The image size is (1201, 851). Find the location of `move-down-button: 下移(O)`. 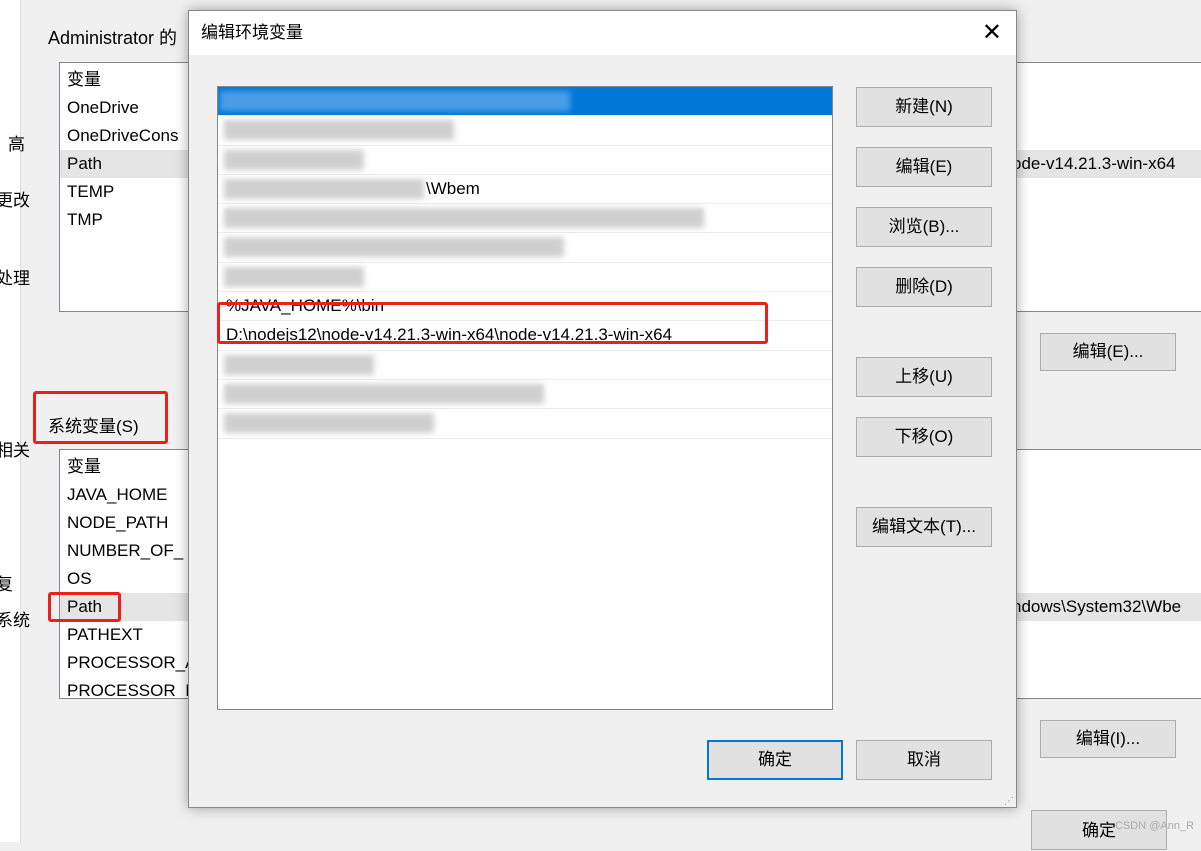

move-down-button: 下移(O) is located at coordinates (924, 437).